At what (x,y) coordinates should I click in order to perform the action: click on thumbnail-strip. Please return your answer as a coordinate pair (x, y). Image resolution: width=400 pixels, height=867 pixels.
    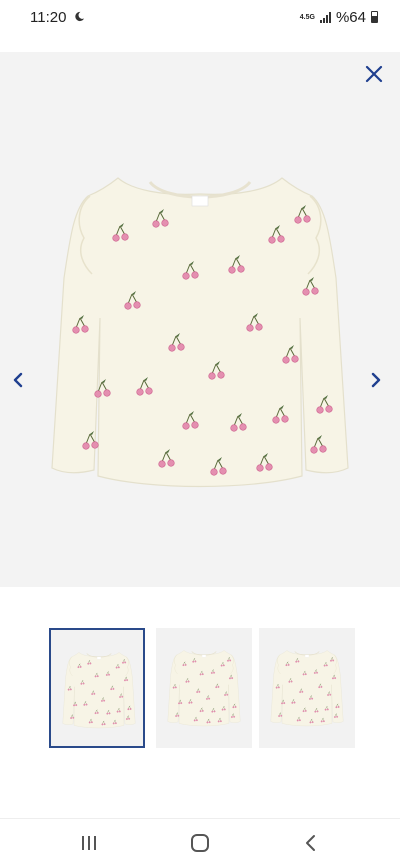
    Looking at the image, I should click on (202, 689).